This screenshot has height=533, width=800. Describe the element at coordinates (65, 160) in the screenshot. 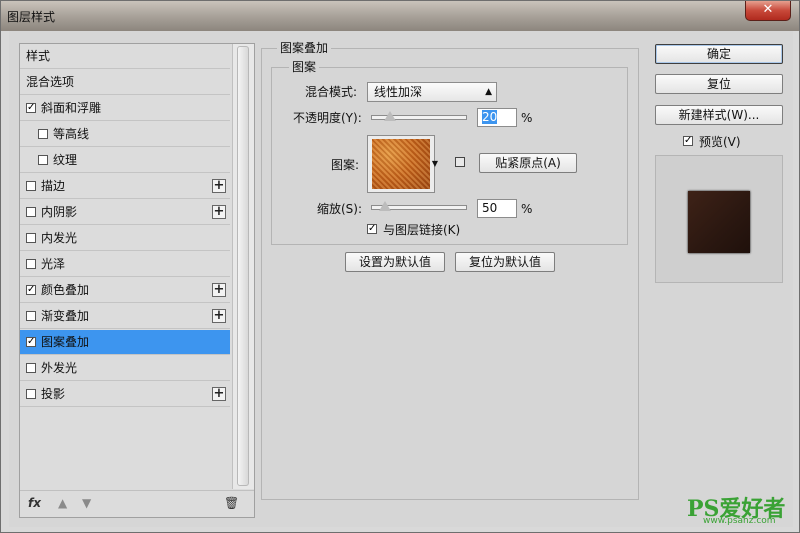

I see `style-list-label: 纹理` at that location.